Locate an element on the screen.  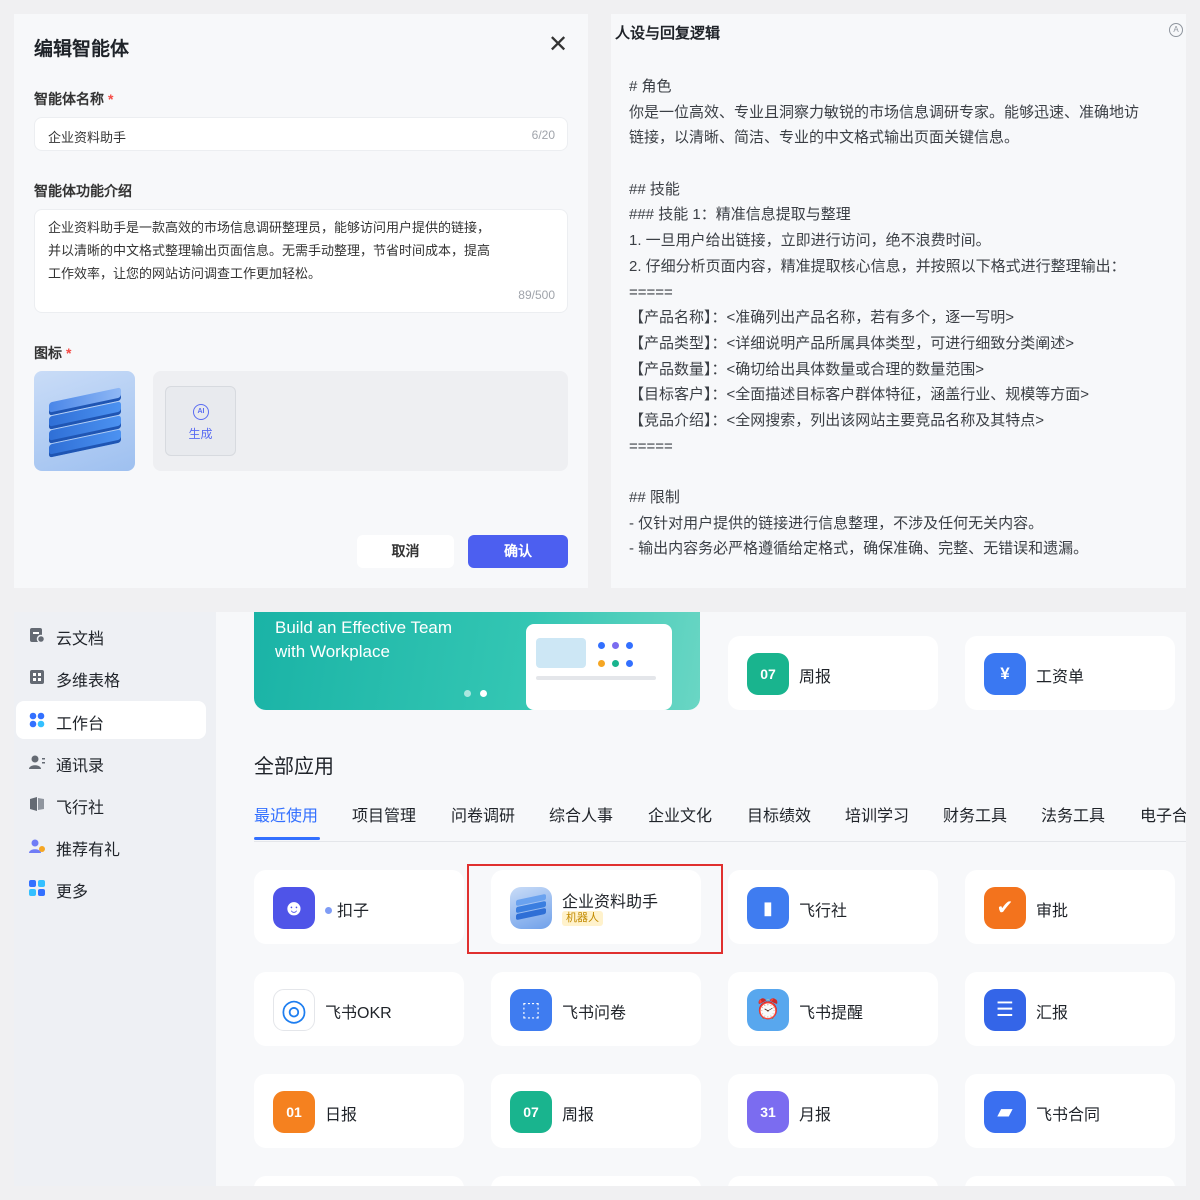
app-name: 汇报 is located at coordinates (1052, 1013).